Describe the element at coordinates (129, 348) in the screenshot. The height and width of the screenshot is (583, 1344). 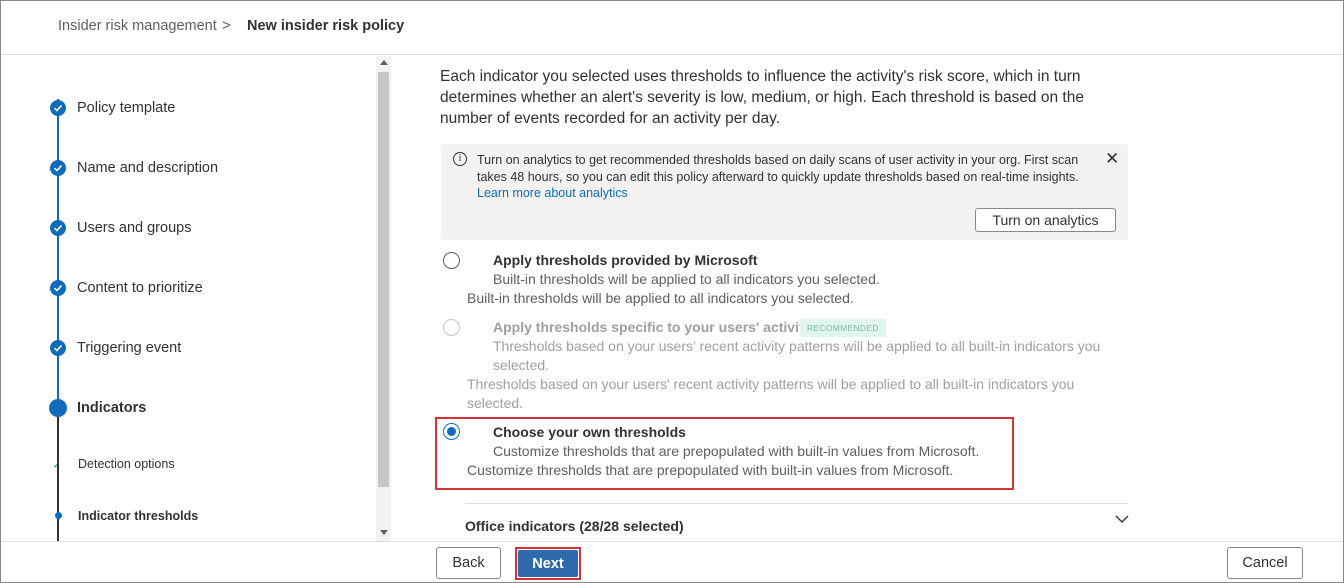
I see `step-triggering-event: Triggering event` at that location.